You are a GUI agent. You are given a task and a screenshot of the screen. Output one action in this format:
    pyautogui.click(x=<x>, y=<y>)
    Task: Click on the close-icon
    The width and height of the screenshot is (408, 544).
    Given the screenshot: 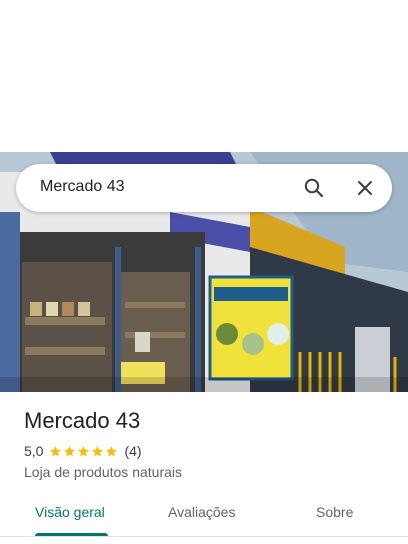 What is the action you would take?
    pyautogui.click(x=365, y=188)
    